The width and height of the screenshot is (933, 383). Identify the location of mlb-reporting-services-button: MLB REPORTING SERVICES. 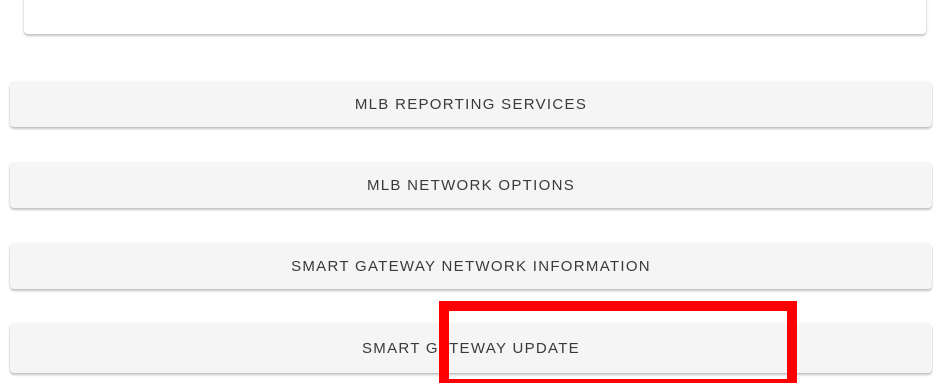
(471, 104).